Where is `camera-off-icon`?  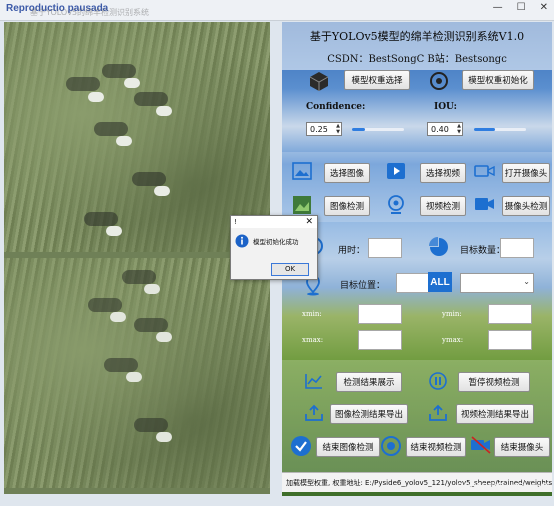 camera-off-icon is located at coordinates (481, 445).